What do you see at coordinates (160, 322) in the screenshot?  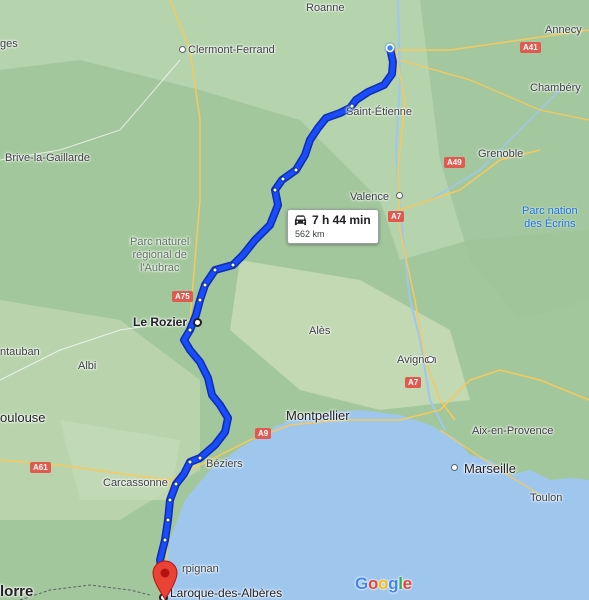 I see `origin-label: Le Rozier` at bounding box center [160, 322].